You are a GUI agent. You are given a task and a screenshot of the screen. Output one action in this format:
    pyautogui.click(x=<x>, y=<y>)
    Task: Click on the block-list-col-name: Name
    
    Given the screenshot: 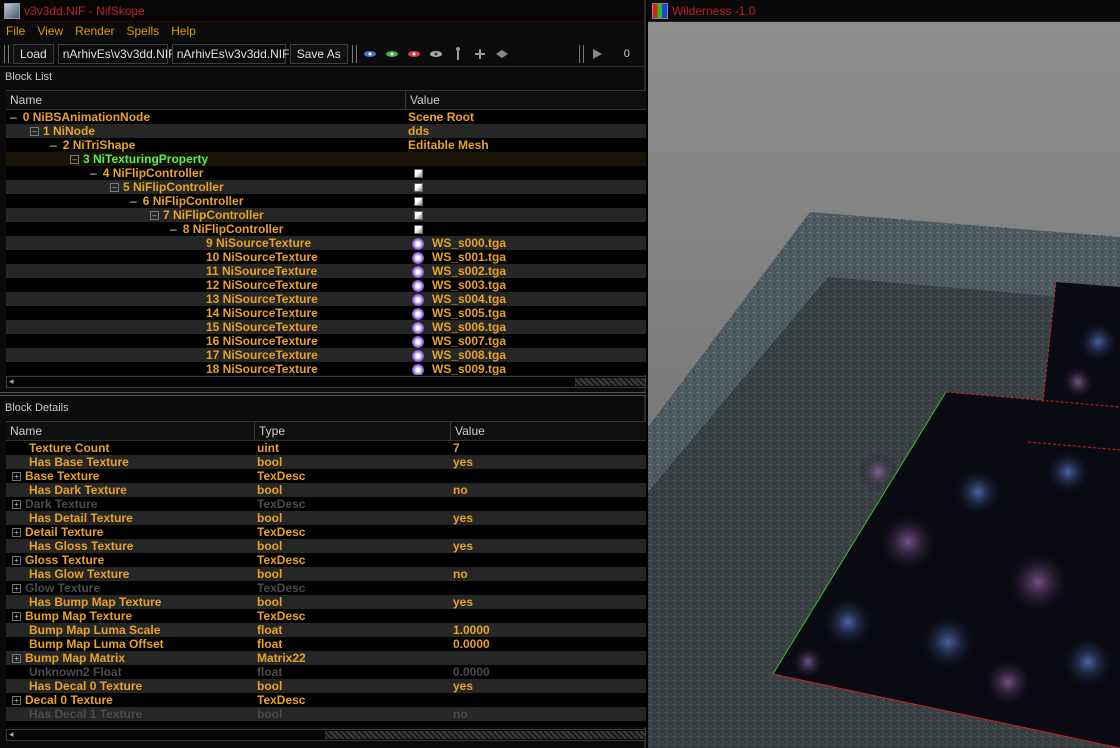 What is the action you would take?
    pyautogui.click(x=206, y=100)
    